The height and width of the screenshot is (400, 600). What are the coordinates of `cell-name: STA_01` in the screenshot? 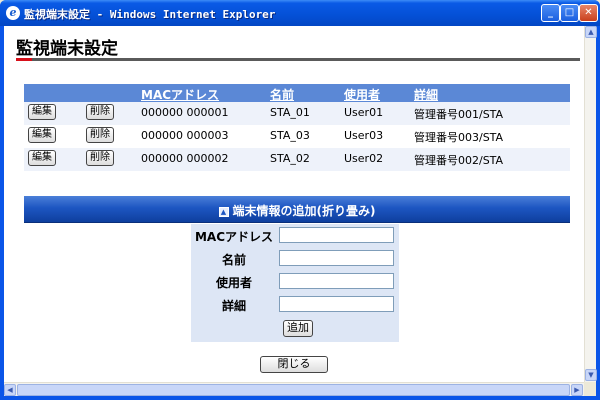 It's located at (290, 112).